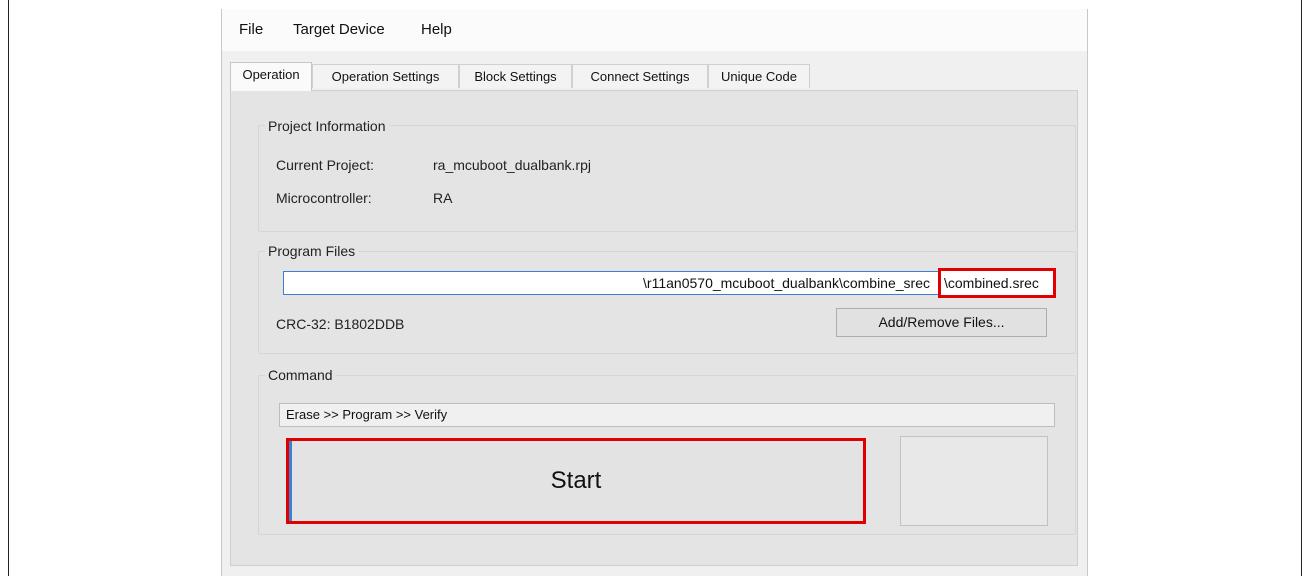 Image resolution: width=1311 pixels, height=576 pixels. Describe the element at coordinates (786, 283) in the screenshot. I see `program-file-path-text: \r11an0570_mcuboot_dualbank\combine_srec` at that location.